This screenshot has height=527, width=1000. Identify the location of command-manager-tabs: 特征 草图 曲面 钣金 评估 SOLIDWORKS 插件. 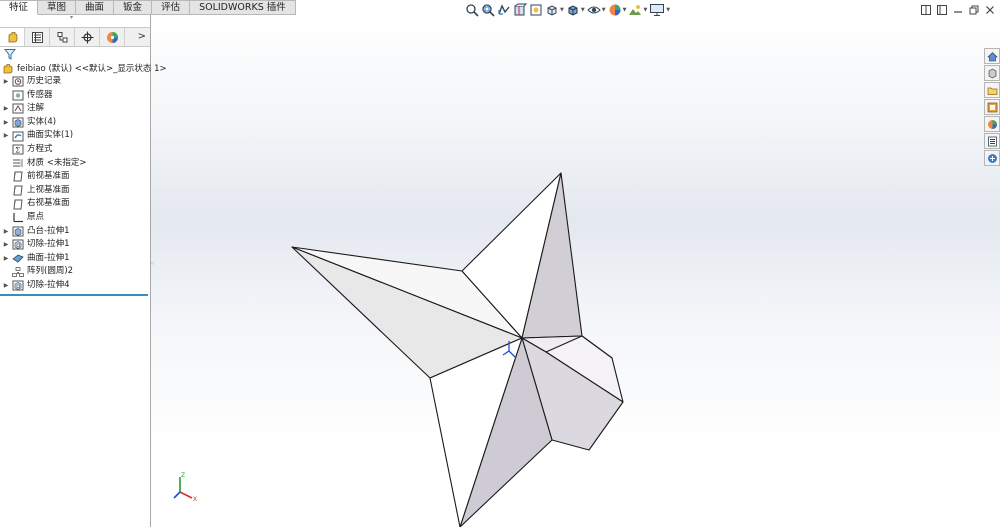
(148, 7).